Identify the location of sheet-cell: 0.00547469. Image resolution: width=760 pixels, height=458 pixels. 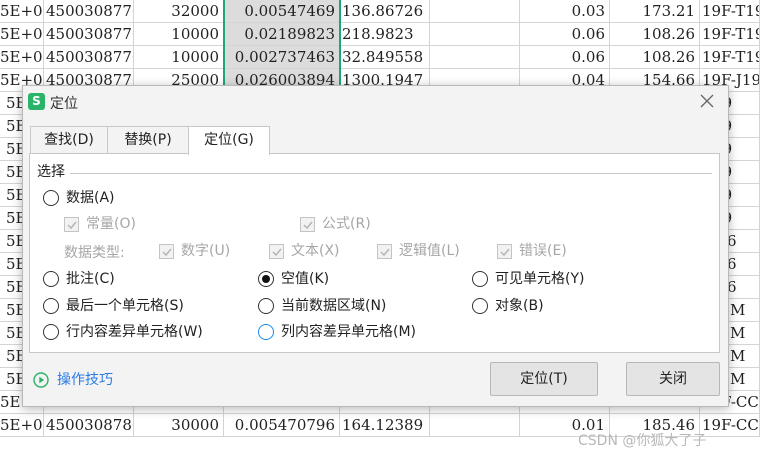
(282, 11).